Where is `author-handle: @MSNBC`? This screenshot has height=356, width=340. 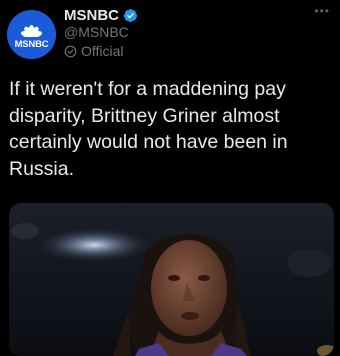
author-handle: @MSNBC is located at coordinates (96, 32).